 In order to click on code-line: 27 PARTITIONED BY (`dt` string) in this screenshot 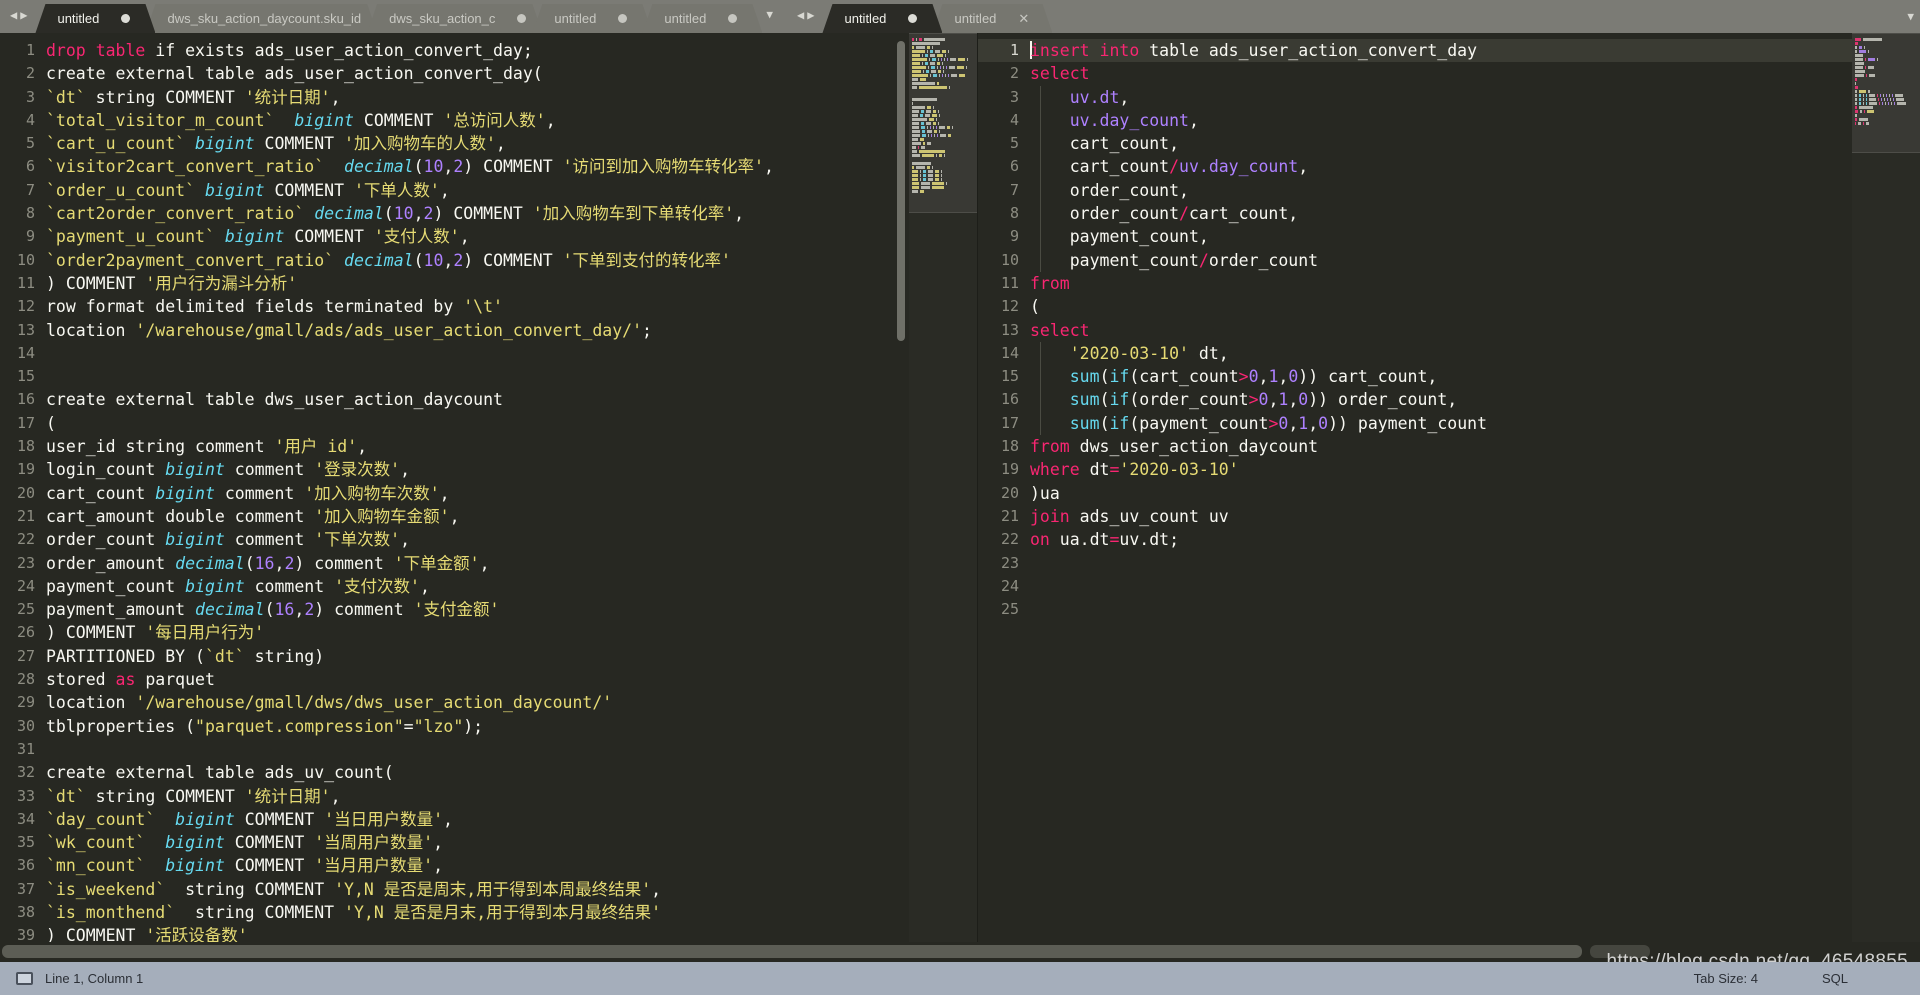, I will do `click(488, 656)`.